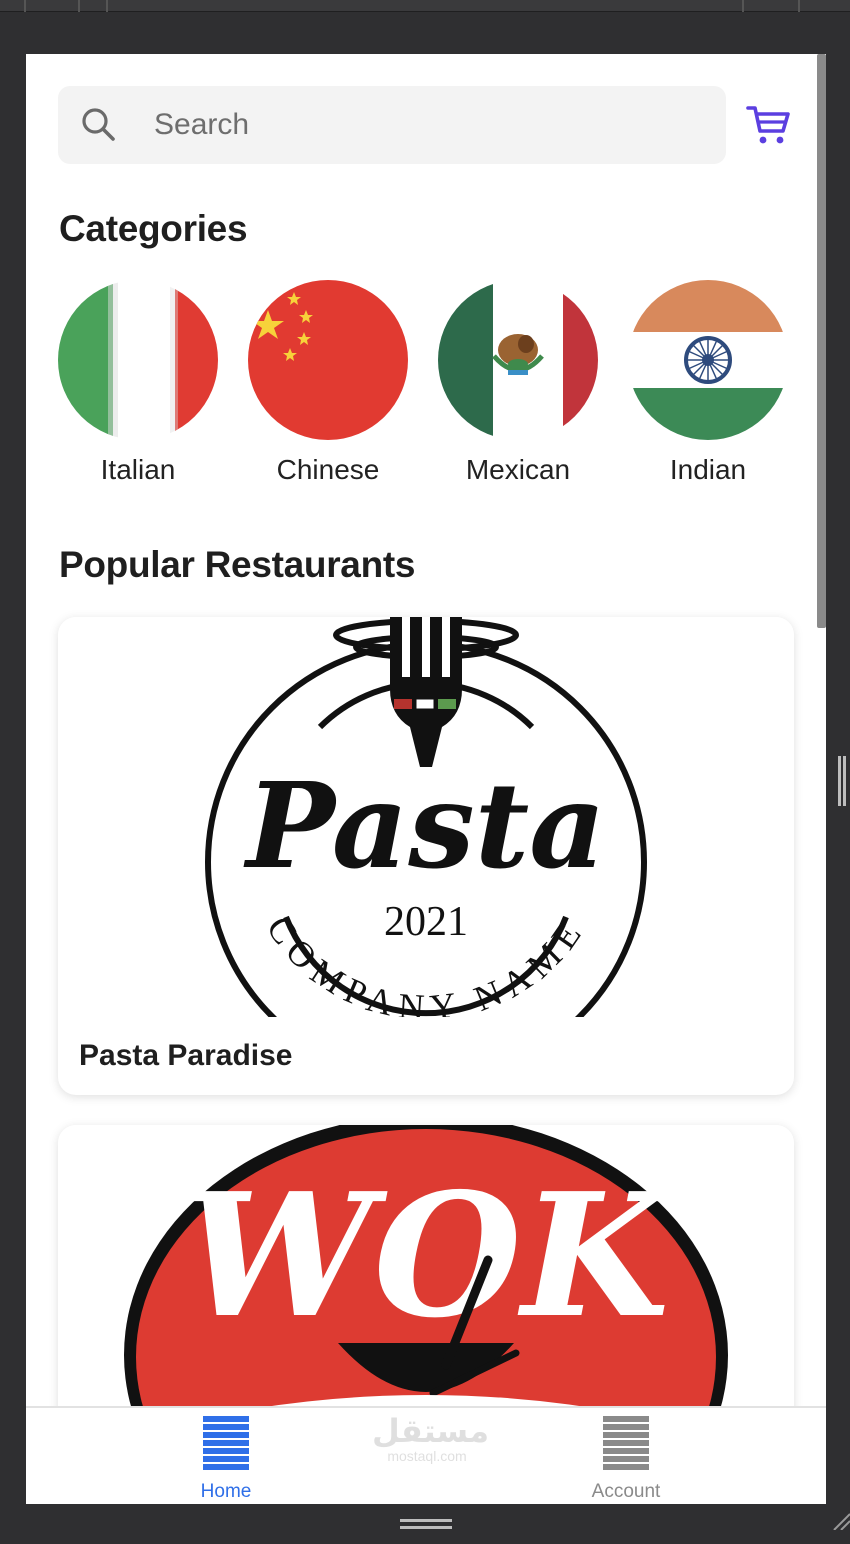 The width and height of the screenshot is (850, 1544). What do you see at coordinates (426, 922) in the screenshot?
I see `logo-year-text: 2021` at bounding box center [426, 922].